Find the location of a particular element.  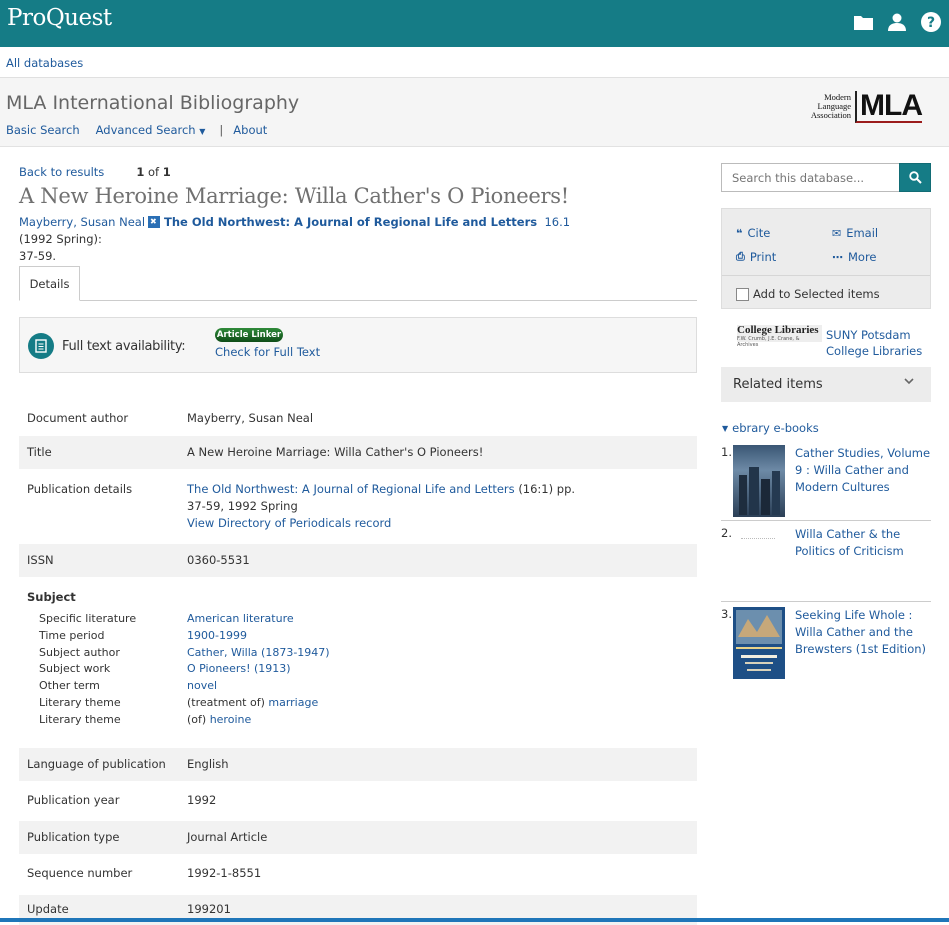

page-range: 37-59. is located at coordinates (38, 256).